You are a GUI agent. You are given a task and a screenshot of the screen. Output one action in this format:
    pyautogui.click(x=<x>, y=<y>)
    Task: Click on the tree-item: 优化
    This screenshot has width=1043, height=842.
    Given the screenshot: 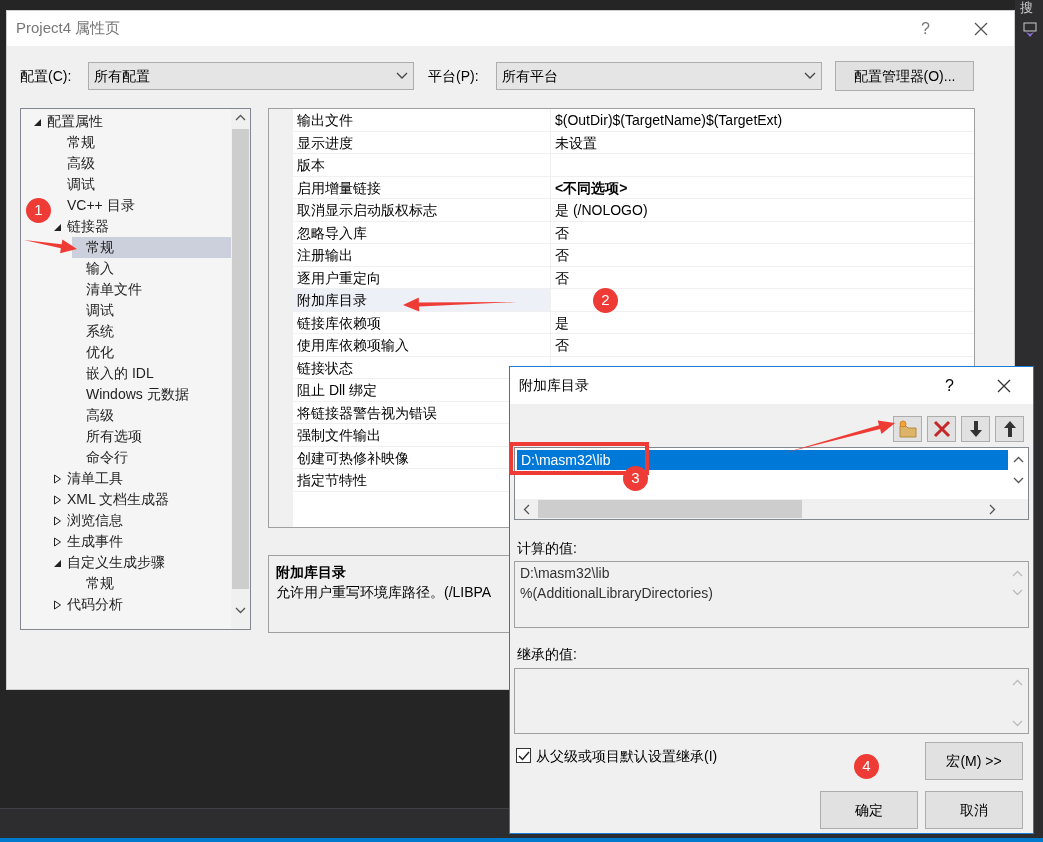 What is the action you would take?
    pyautogui.click(x=151, y=352)
    